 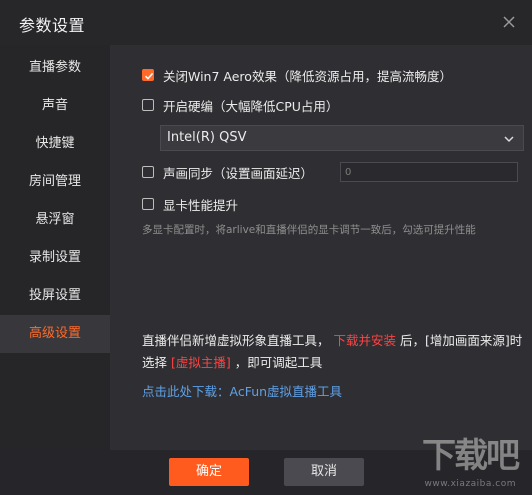 I want to click on sidebar-item-live-params: 直播参数, so click(x=55, y=68).